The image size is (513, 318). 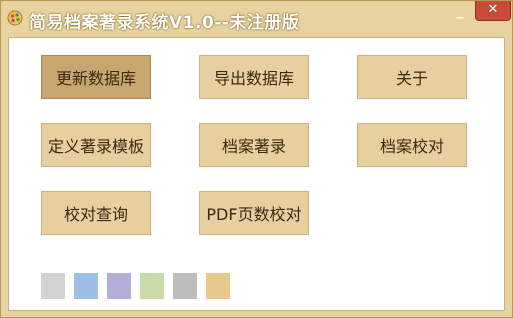 I want to click on theme-swatch-blue, so click(x=86, y=286).